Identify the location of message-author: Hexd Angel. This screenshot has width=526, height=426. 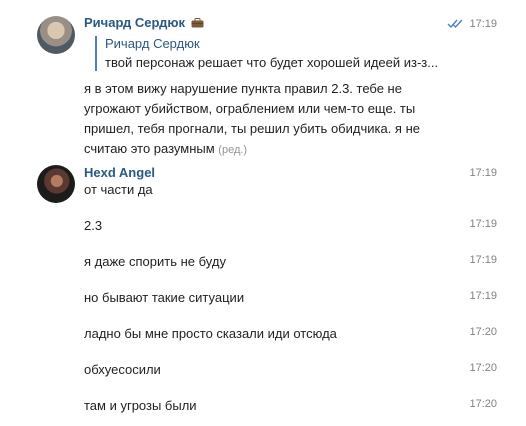
(119, 172).